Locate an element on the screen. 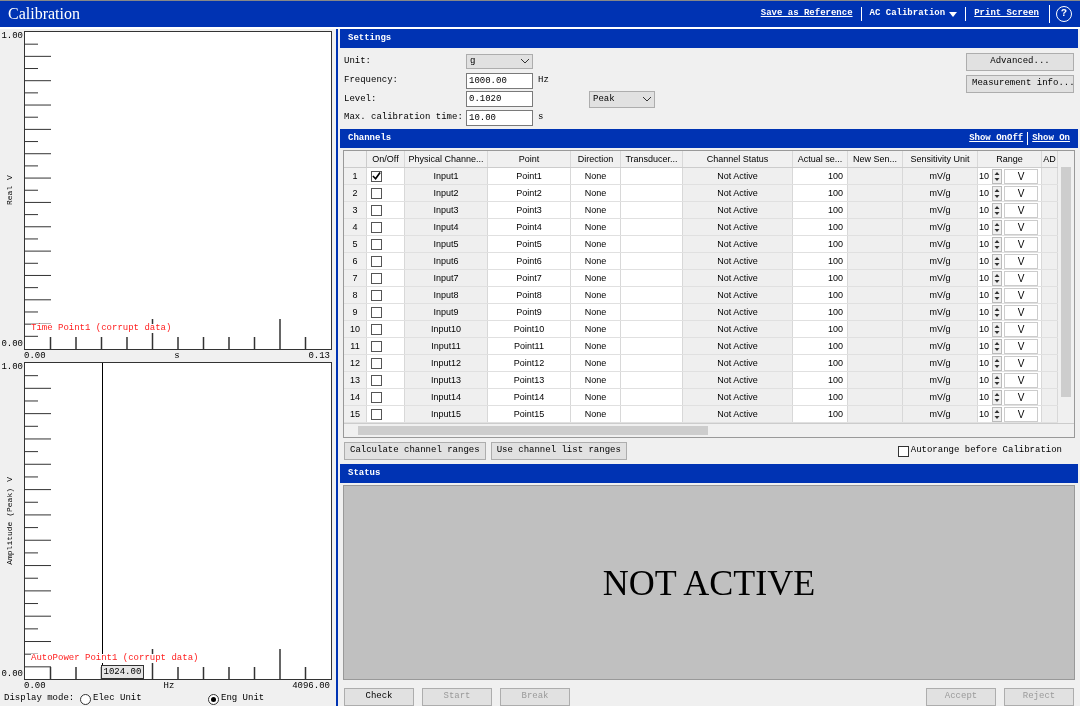  select-field: Peak is located at coordinates (622, 99).